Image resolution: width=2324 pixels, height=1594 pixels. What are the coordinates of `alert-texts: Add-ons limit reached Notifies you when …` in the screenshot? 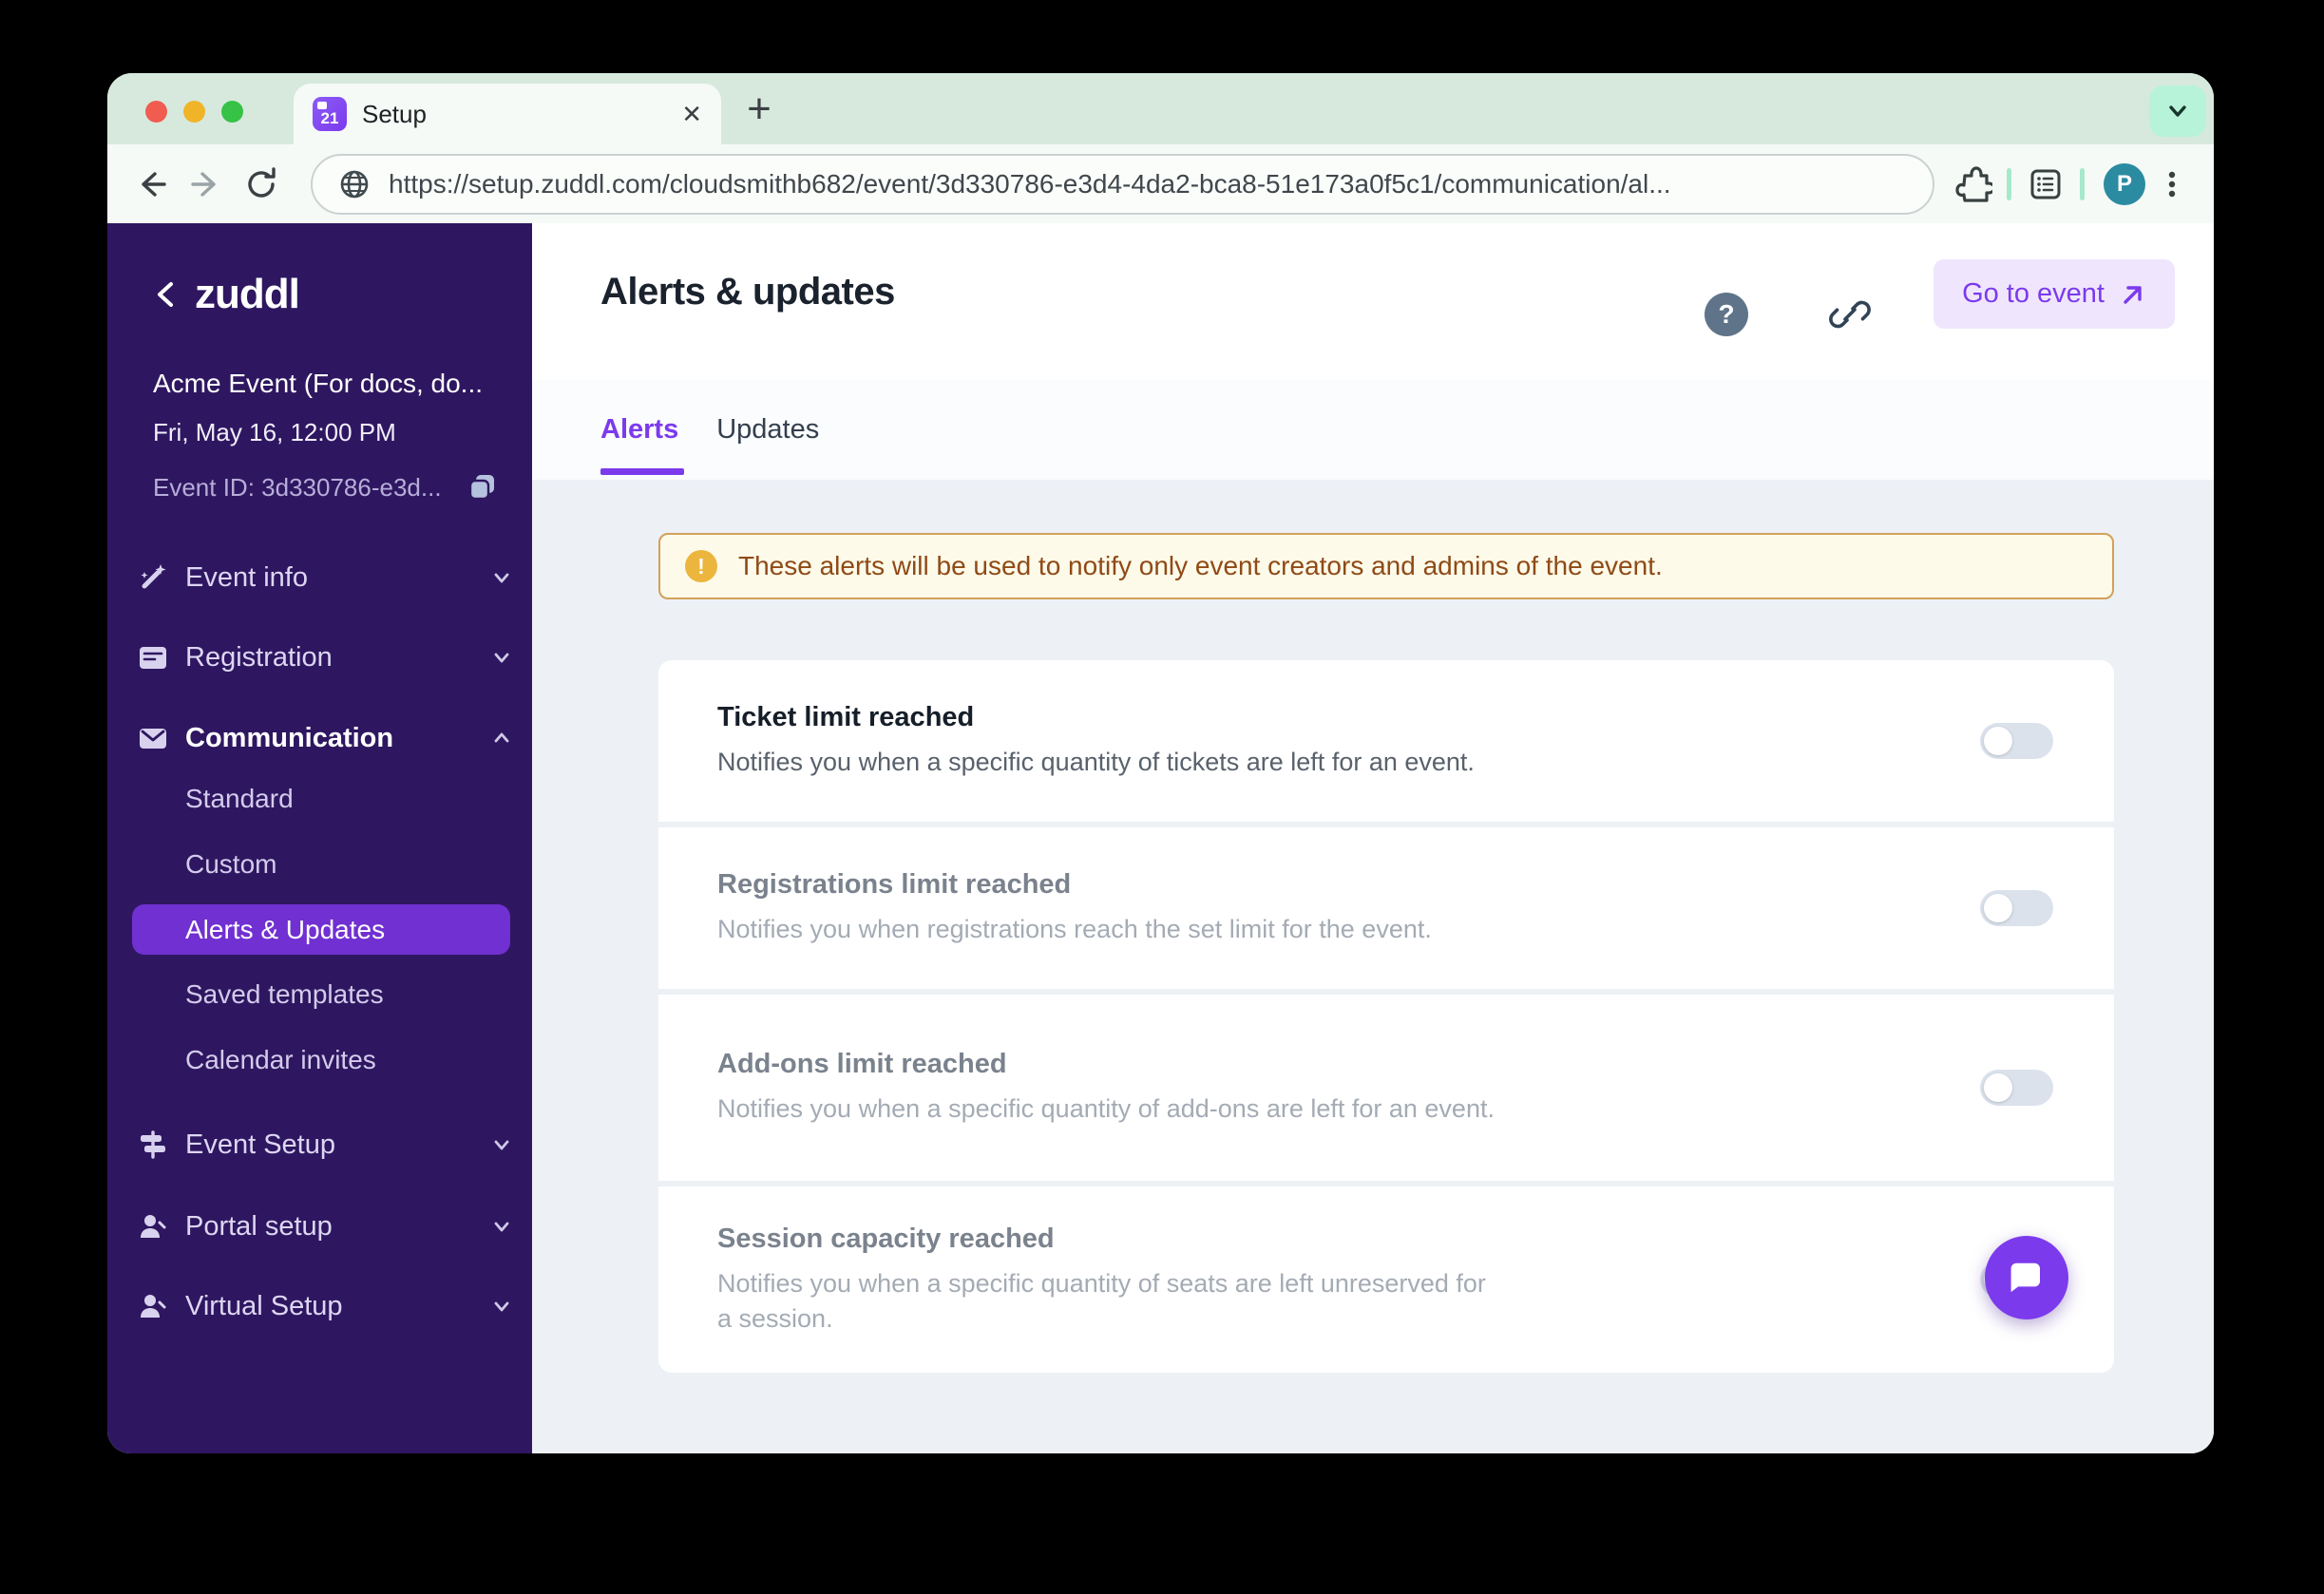 It's located at (1106, 1088).